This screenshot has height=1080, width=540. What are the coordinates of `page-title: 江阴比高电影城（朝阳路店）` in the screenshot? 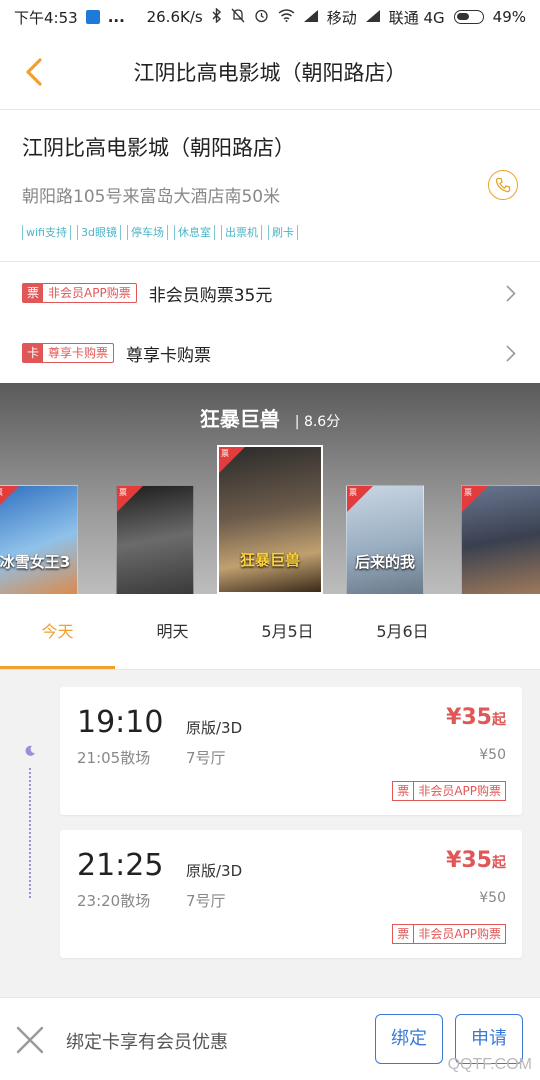 It's located at (270, 72).